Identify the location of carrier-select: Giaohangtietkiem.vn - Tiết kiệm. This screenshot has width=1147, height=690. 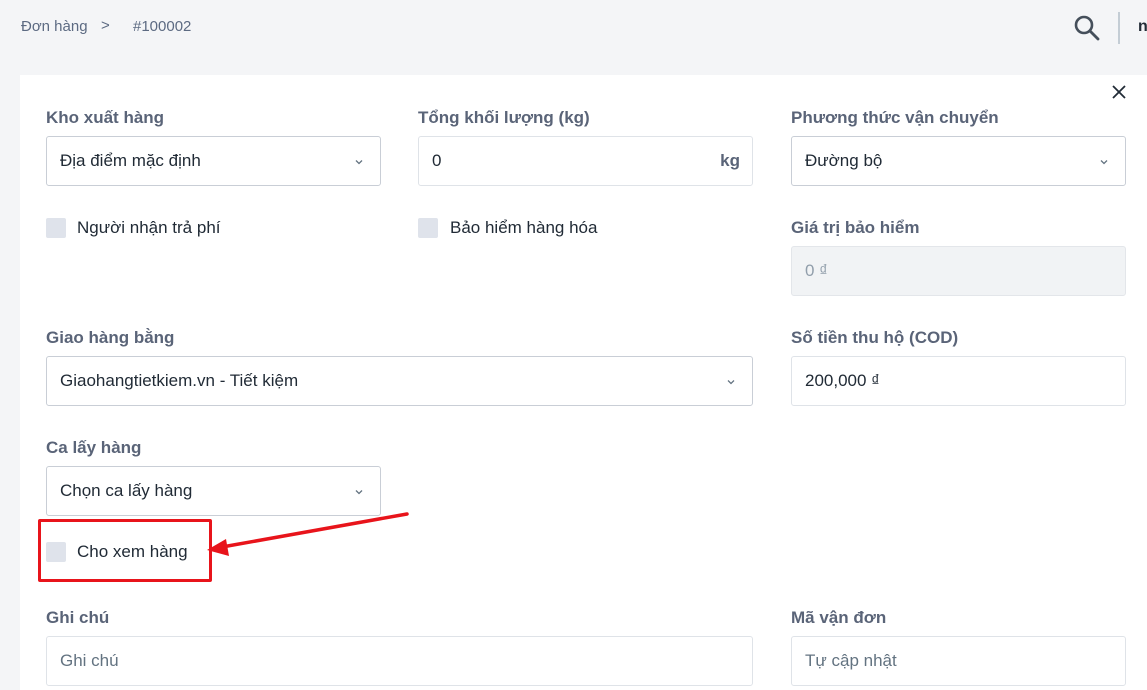
(399, 381).